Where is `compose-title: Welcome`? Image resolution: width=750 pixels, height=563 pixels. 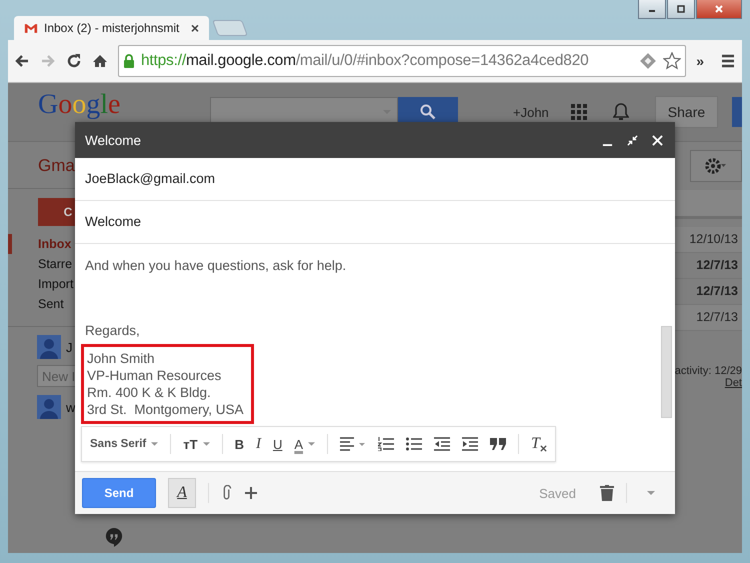 compose-title: Welcome is located at coordinates (113, 140).